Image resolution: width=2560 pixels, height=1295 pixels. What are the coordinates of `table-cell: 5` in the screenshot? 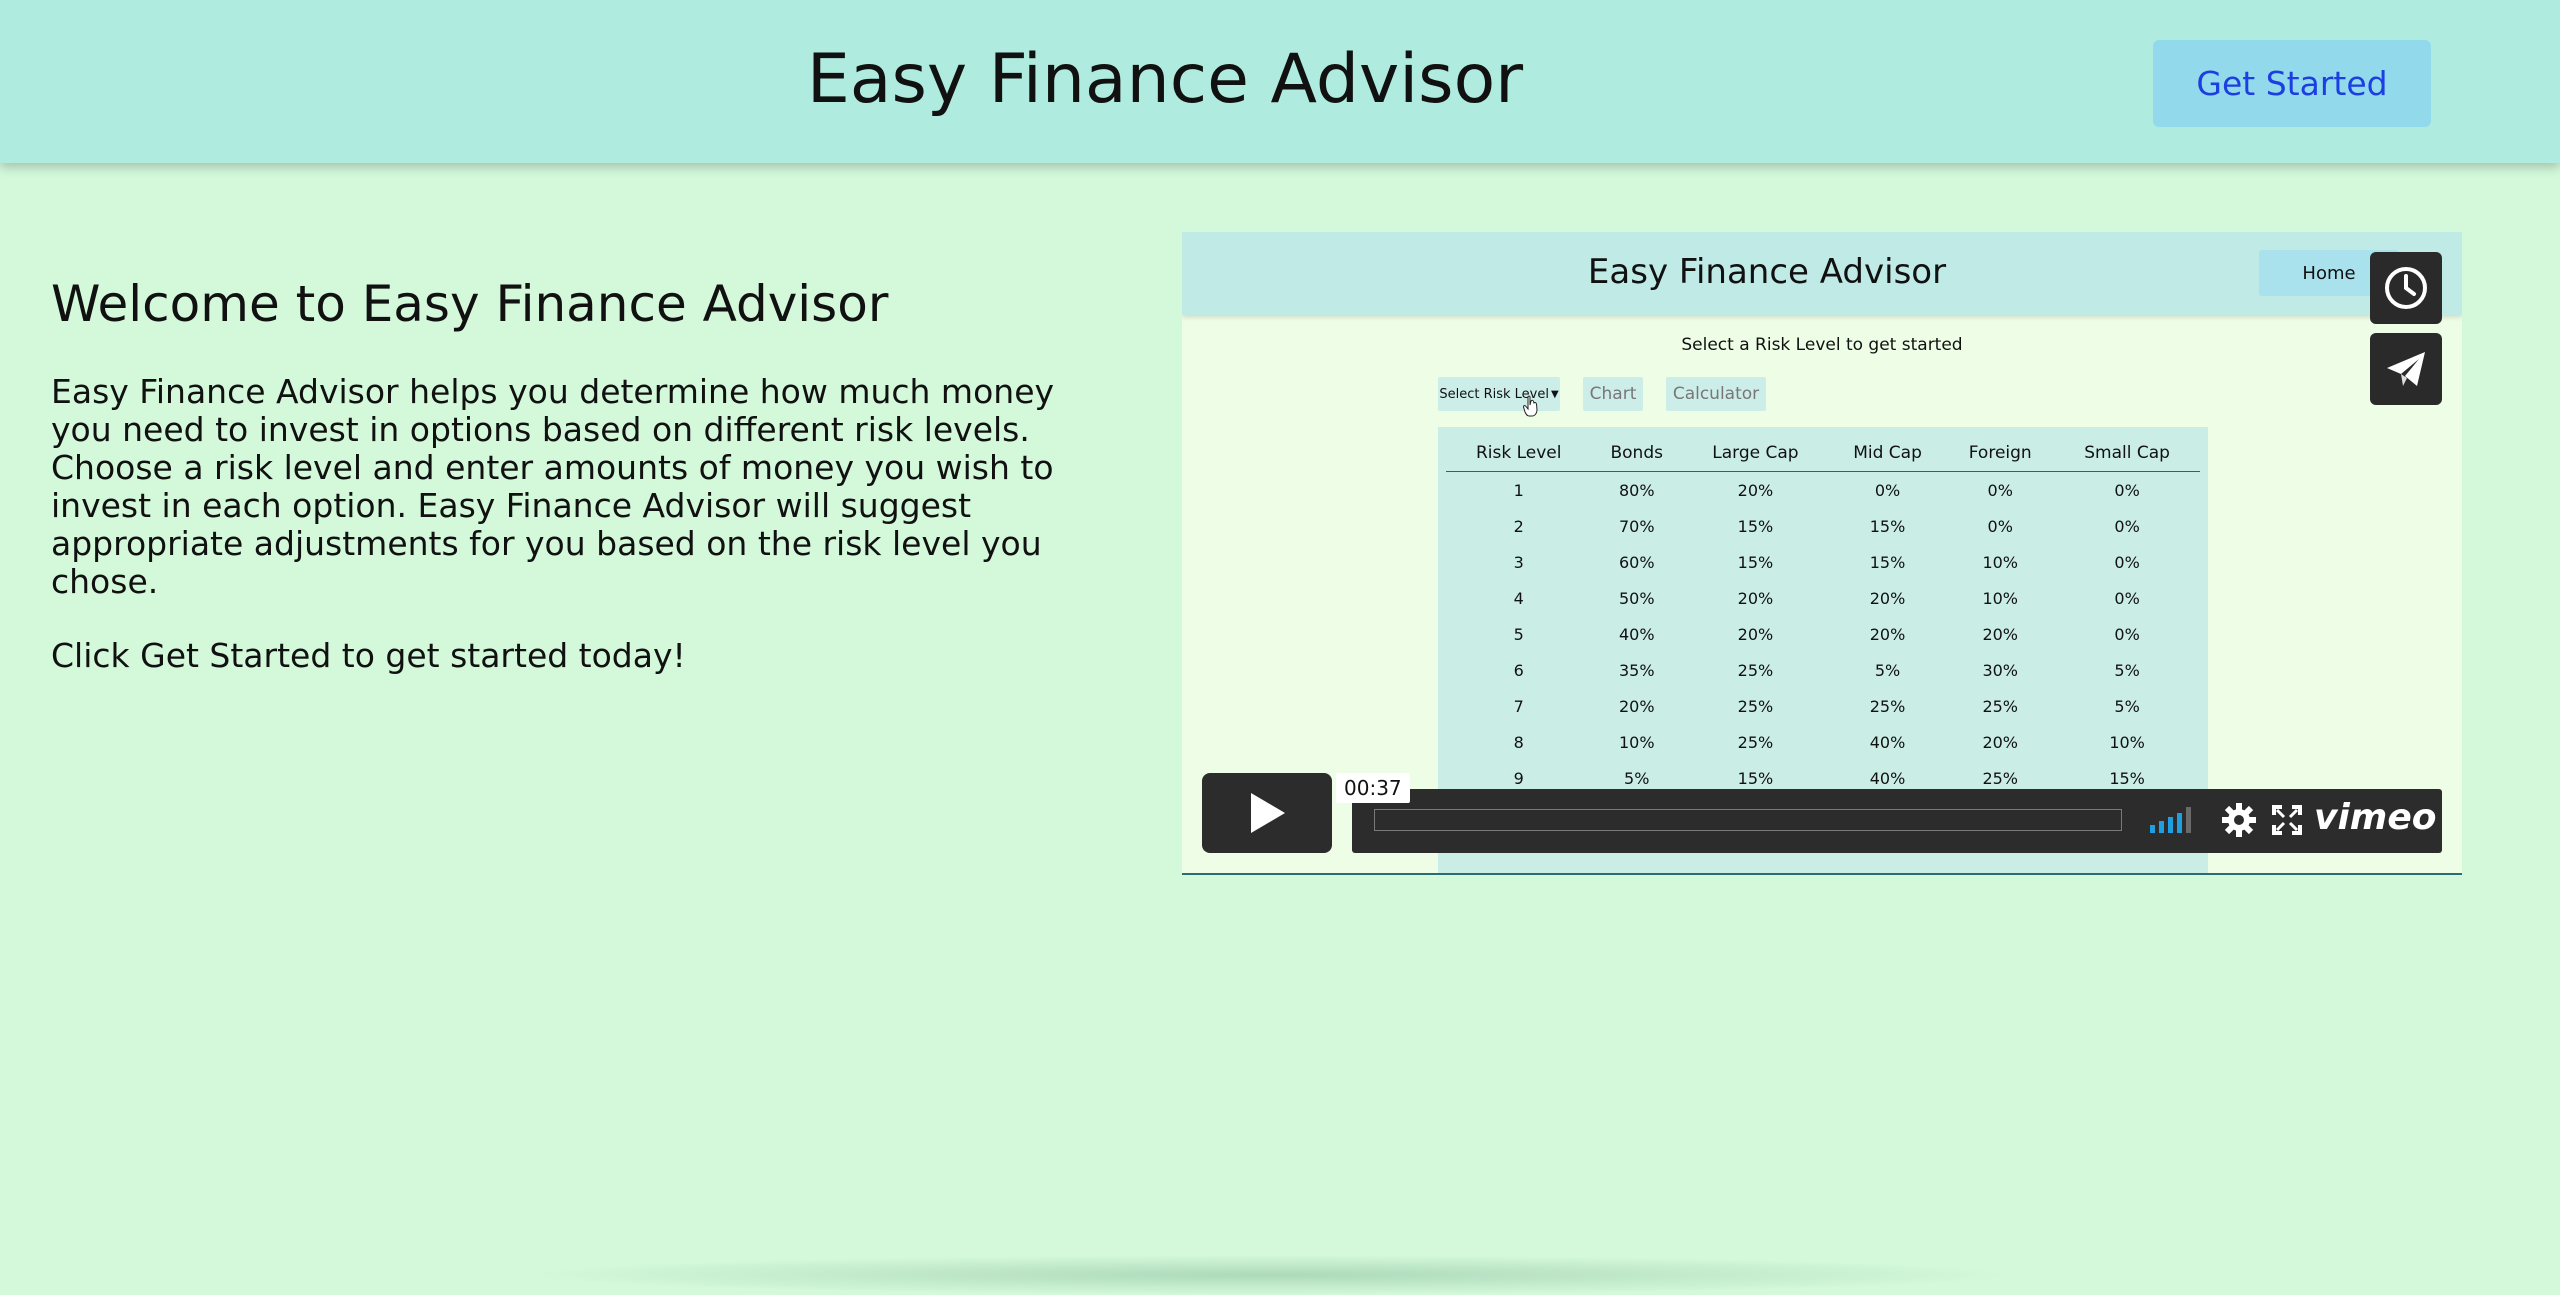 It's located at (1518, 634).